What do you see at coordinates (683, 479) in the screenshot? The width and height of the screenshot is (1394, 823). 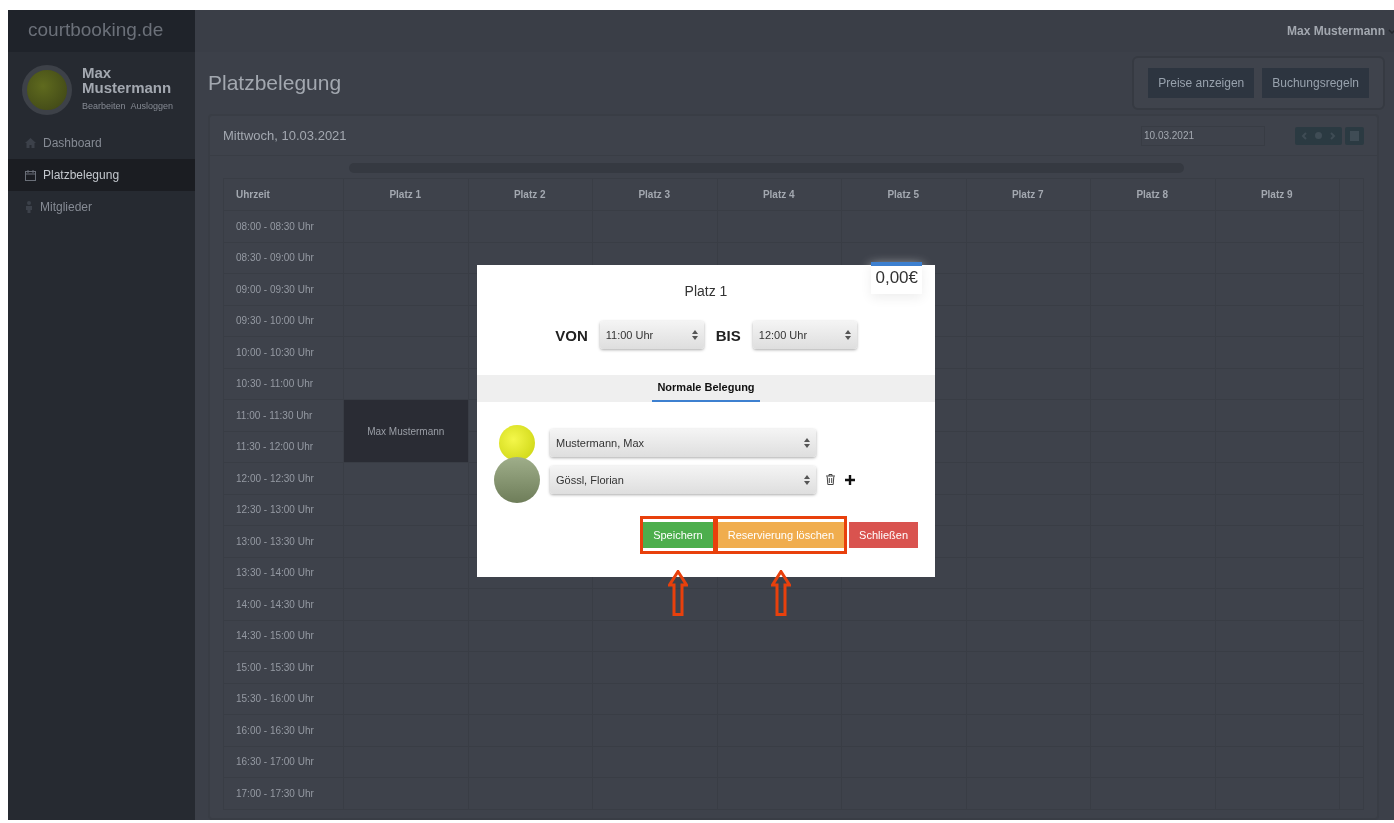 I see `player-select: Gössl, Florian` at bounding box center [683, 479].